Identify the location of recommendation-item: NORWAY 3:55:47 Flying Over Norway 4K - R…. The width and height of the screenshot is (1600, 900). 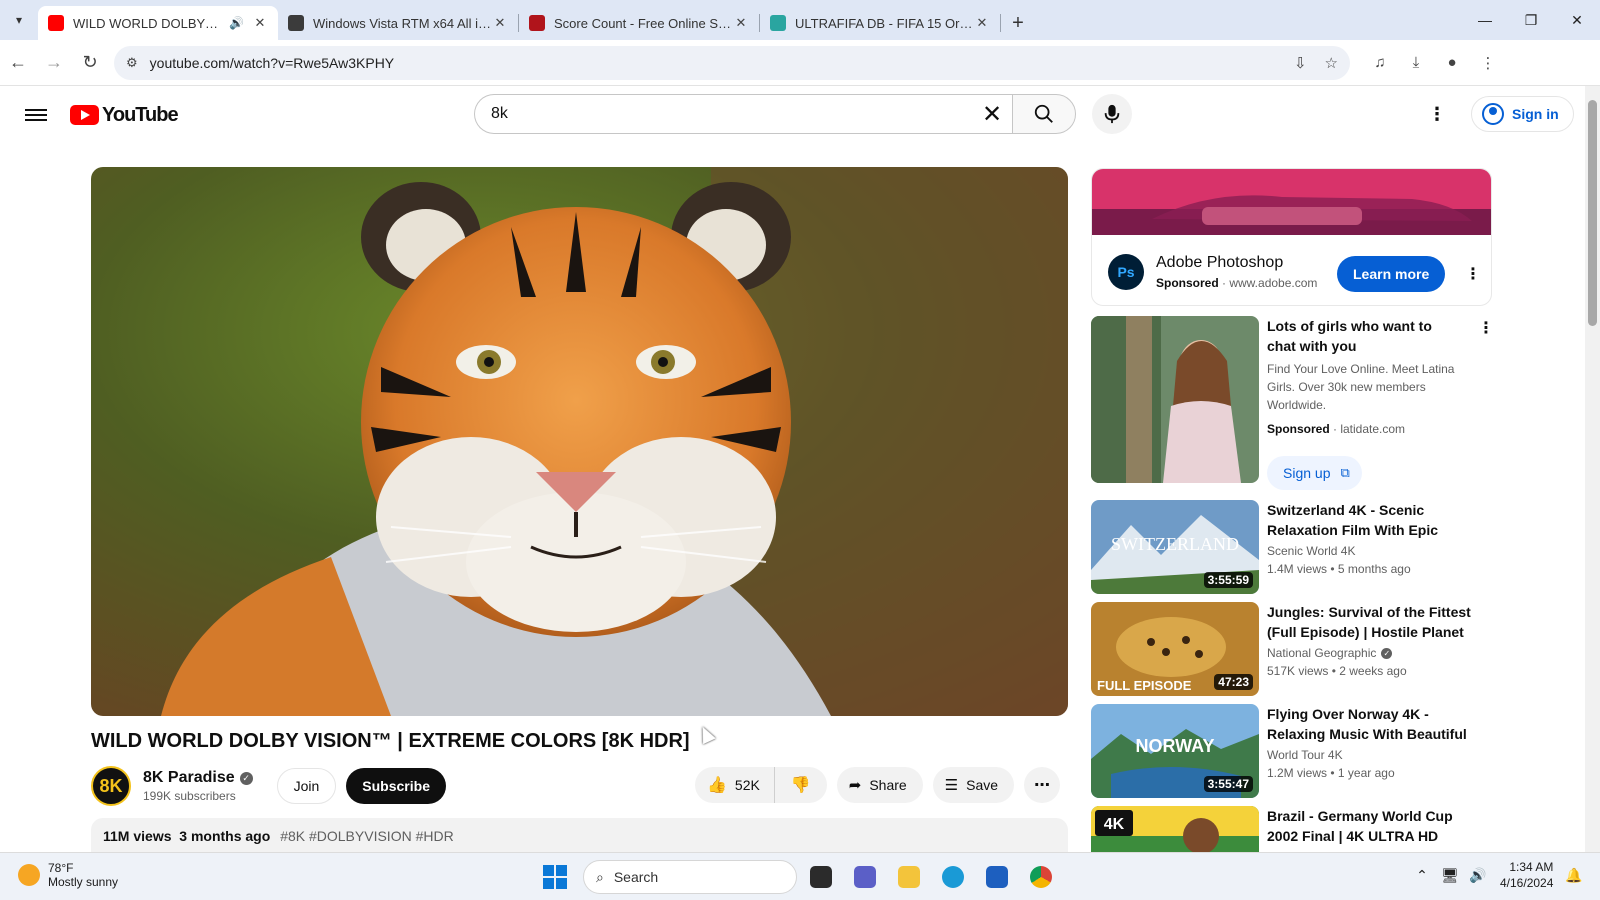
(1291, 751).